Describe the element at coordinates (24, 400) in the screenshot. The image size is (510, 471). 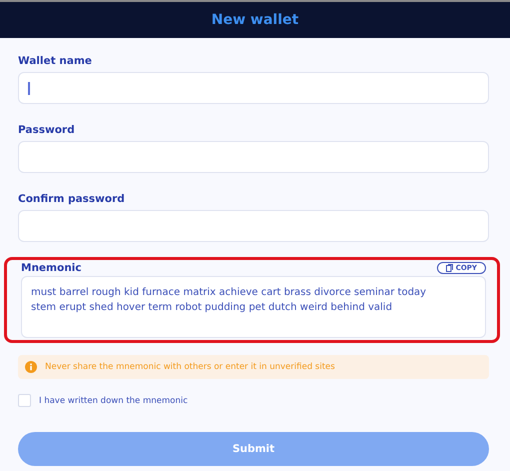
I see `checkbox` at that location.